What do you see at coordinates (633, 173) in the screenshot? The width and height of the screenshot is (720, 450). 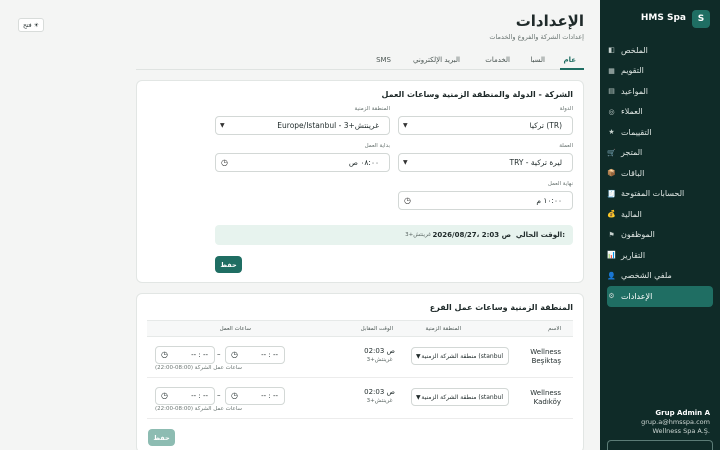 I see `sidebar-item-label: الباقات` at bounding box center [633, 173].